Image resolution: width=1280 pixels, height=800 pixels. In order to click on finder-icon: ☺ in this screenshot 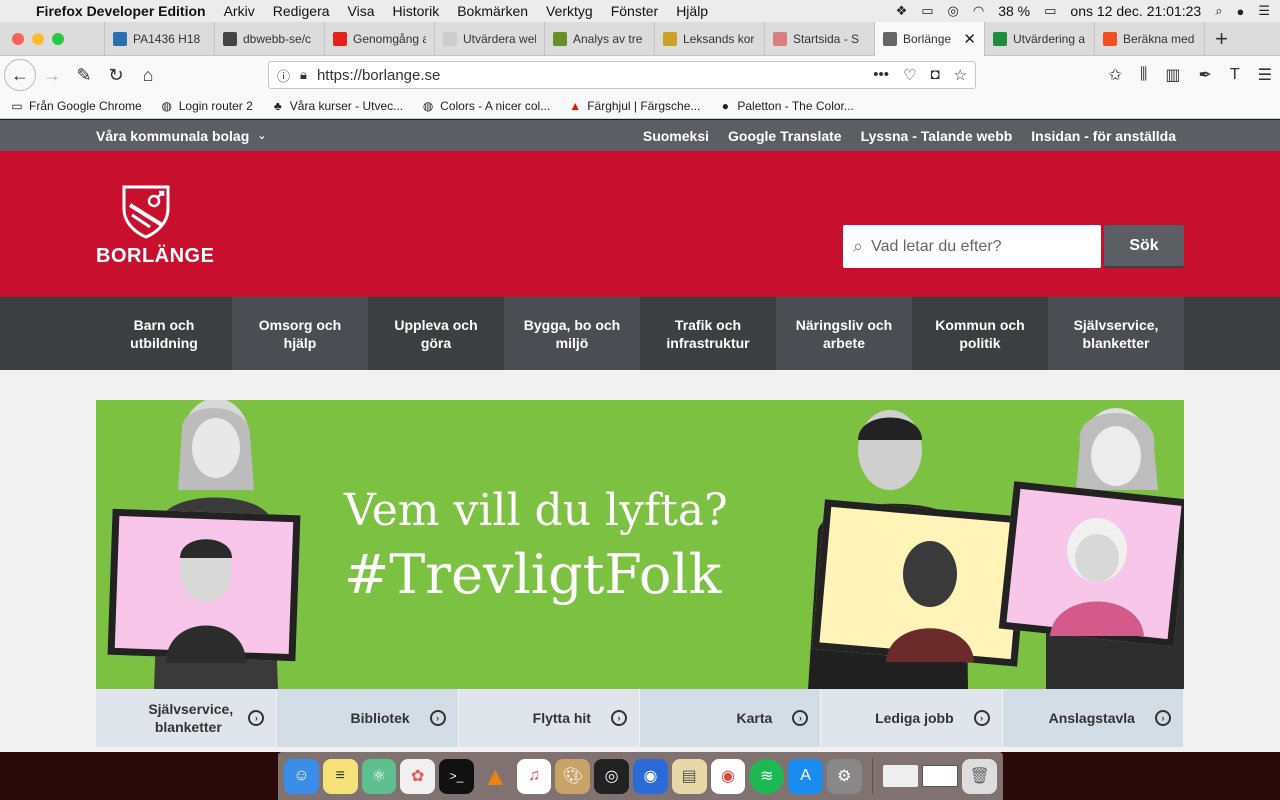, I will do `click(301, 776)`.